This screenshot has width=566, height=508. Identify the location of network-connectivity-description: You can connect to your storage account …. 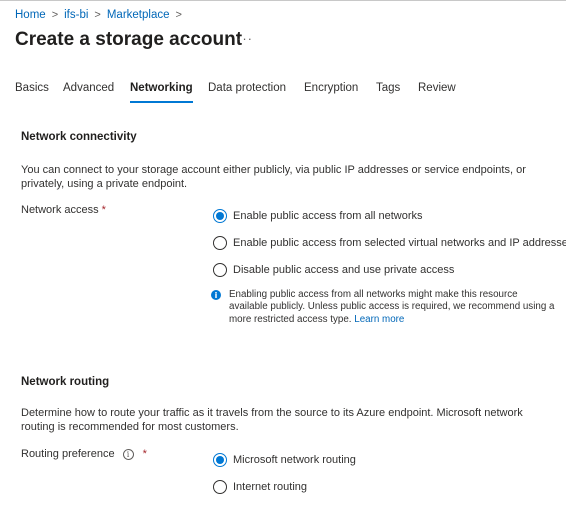
(273, 177).